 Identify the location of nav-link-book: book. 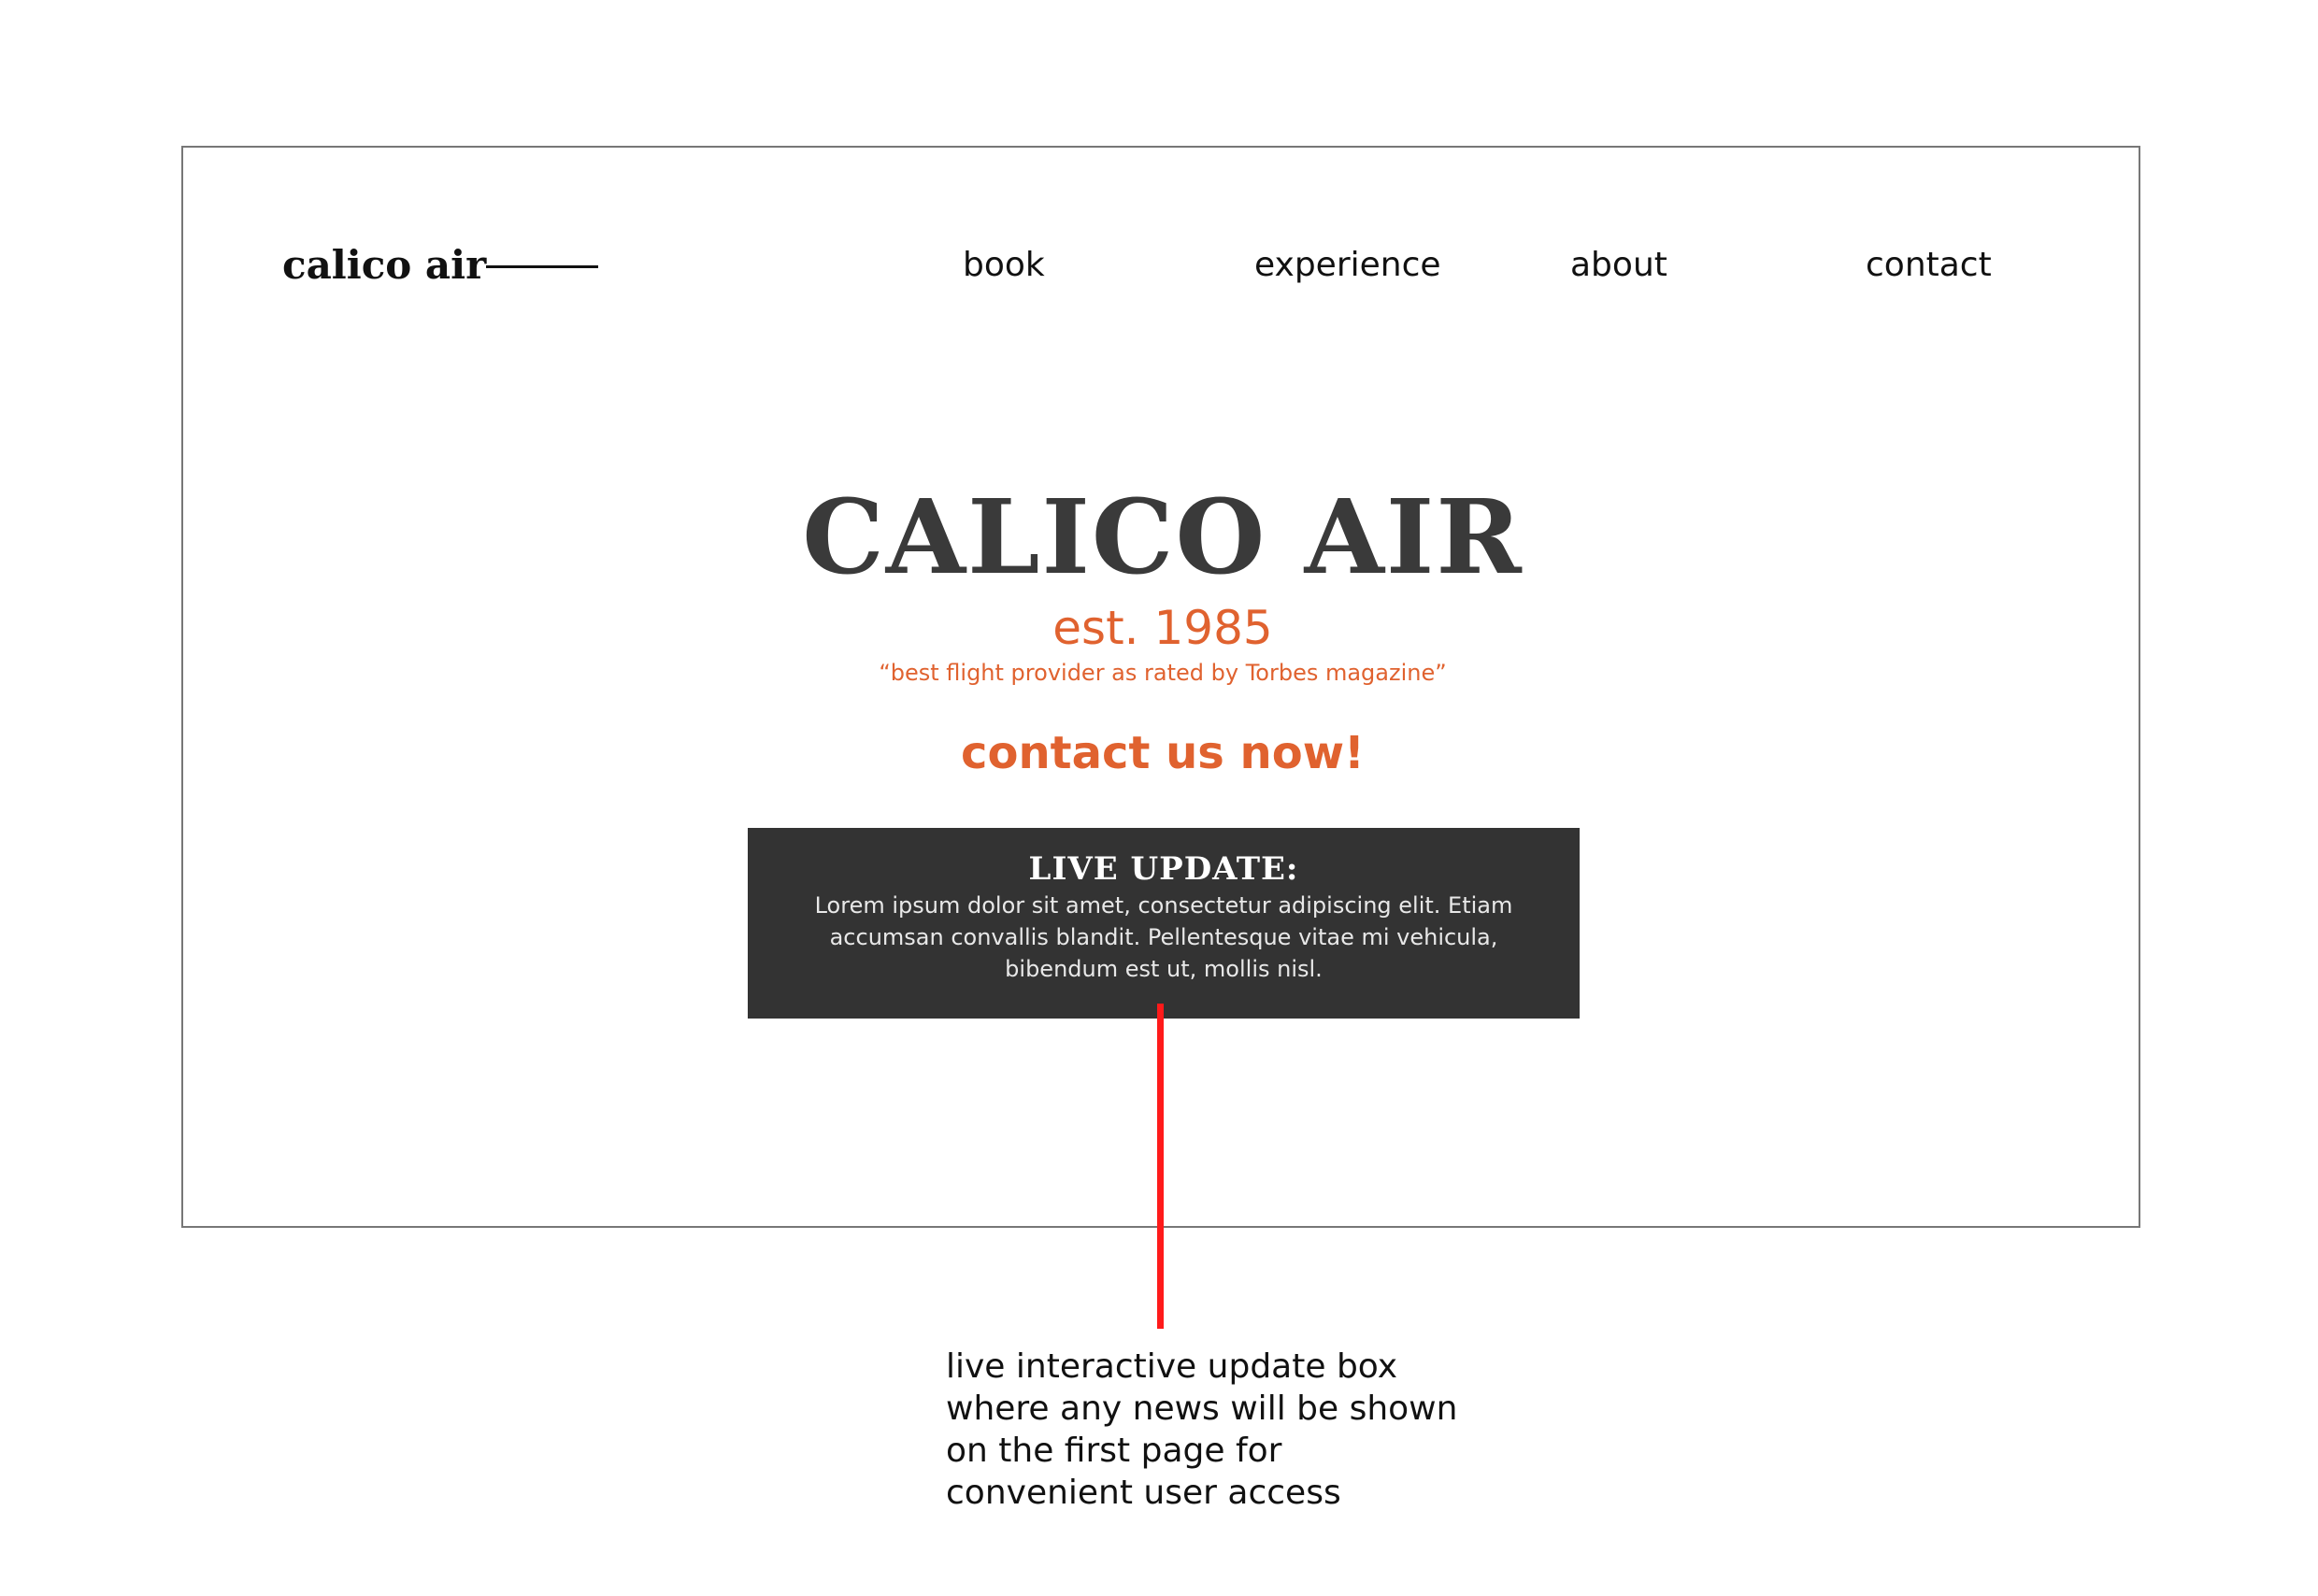
(1004, 265).